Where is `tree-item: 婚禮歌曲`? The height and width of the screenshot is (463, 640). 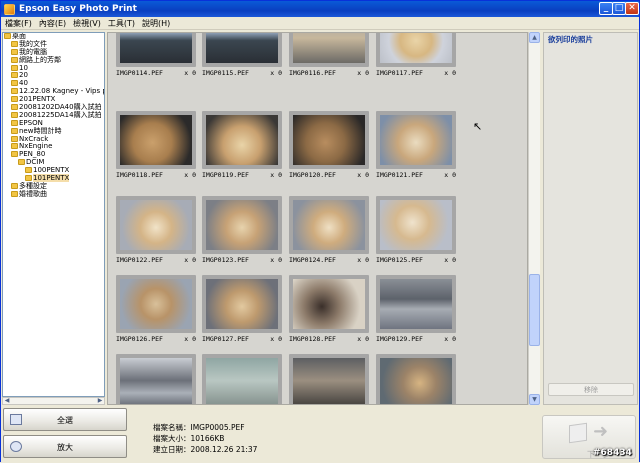 tree-item: 婚禮歌曲 is located at coordinates (53, 194).